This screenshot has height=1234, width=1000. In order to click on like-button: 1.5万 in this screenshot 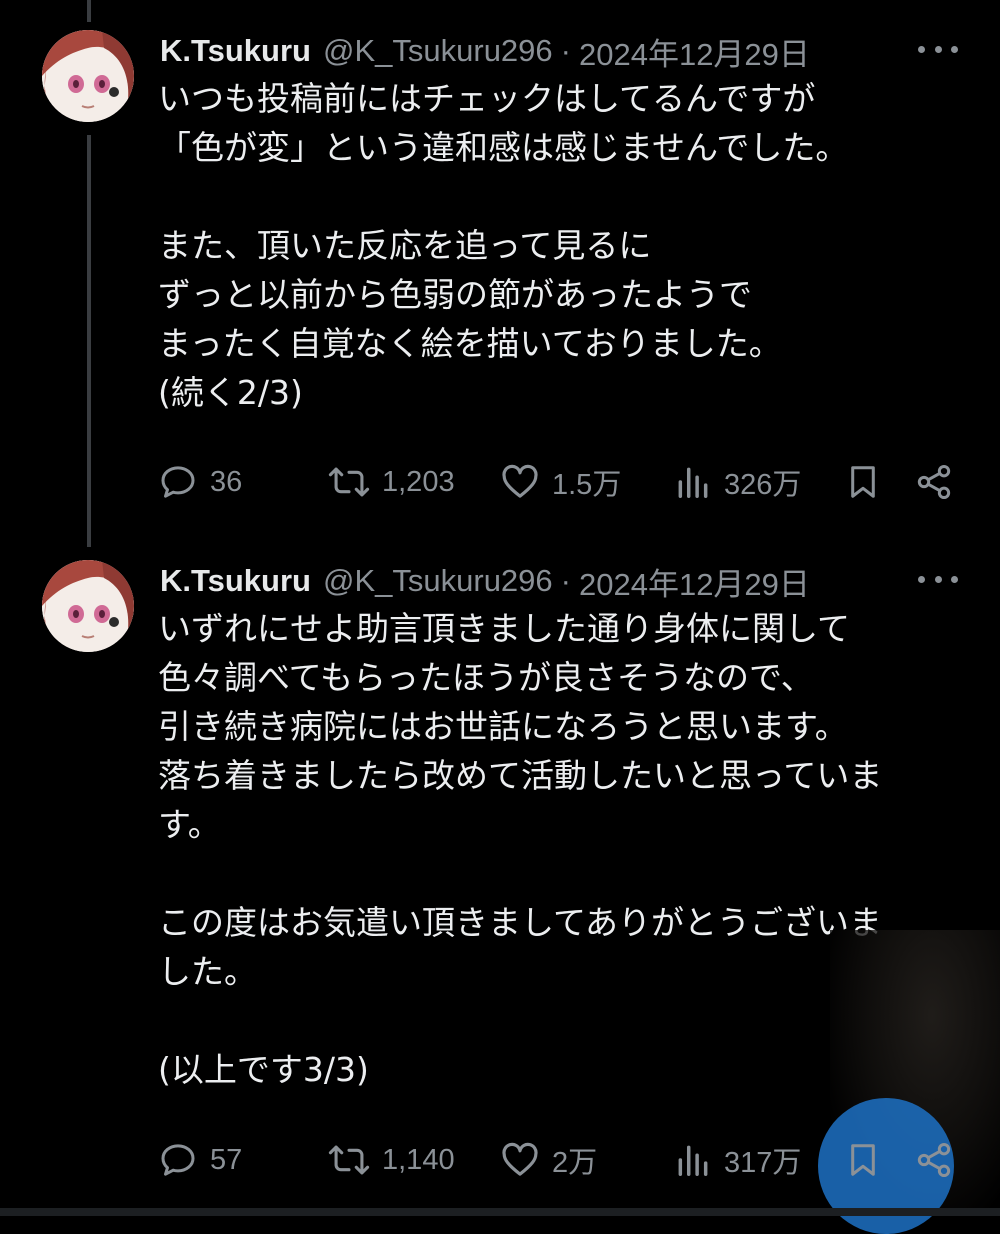, I will do `click(560, 482)`.